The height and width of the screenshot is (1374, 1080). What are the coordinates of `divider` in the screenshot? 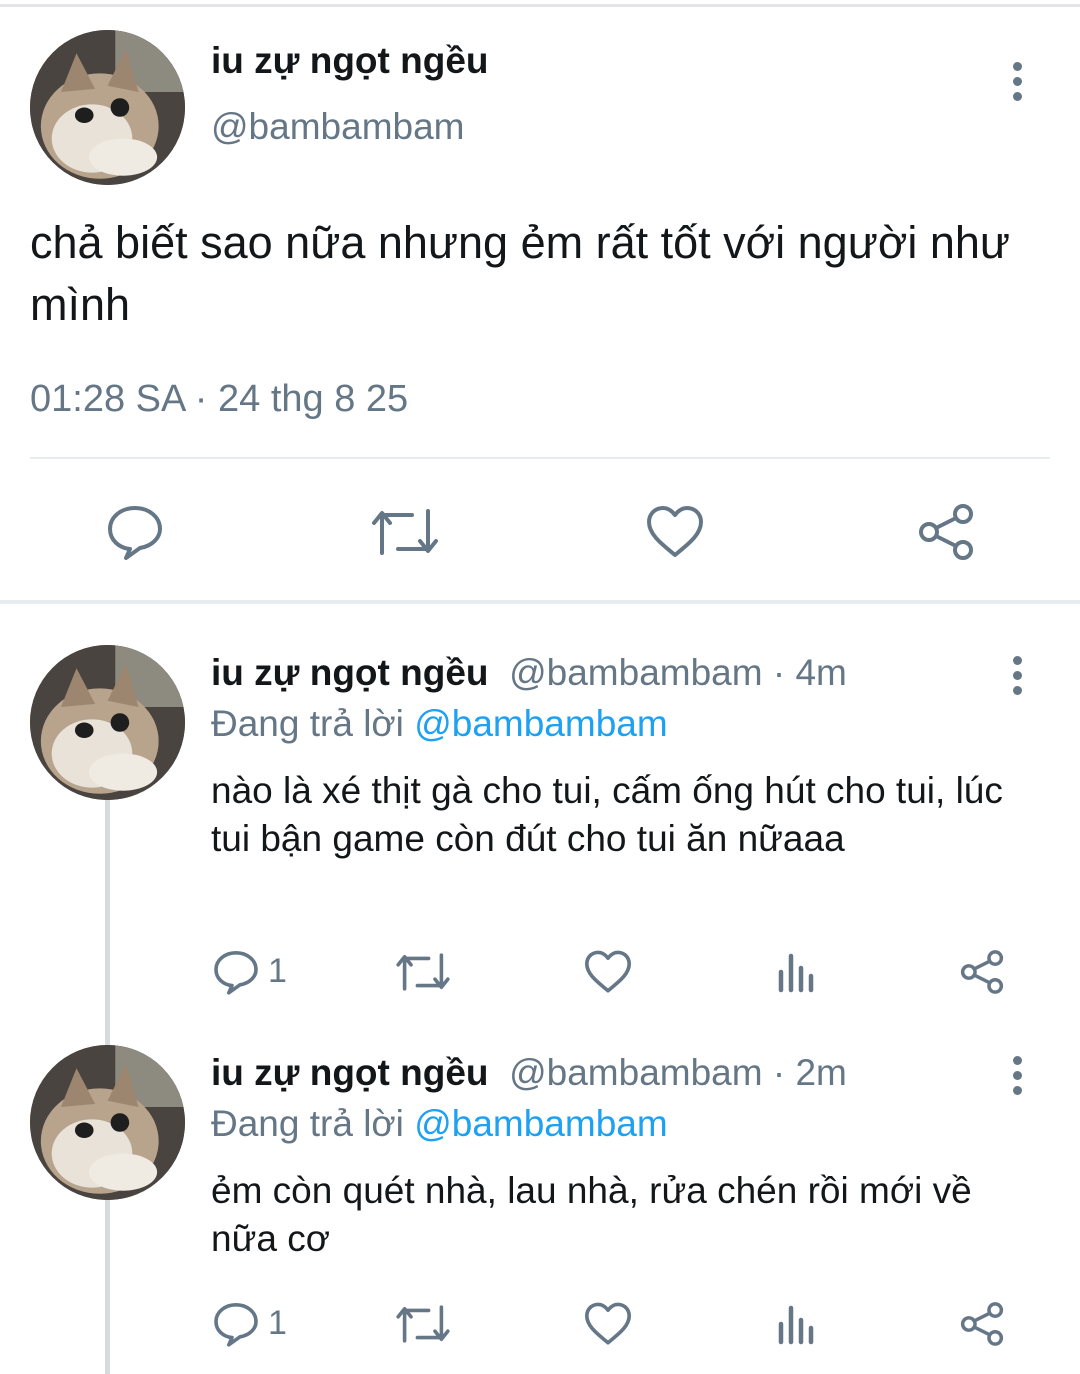 It's located at (540, 458).